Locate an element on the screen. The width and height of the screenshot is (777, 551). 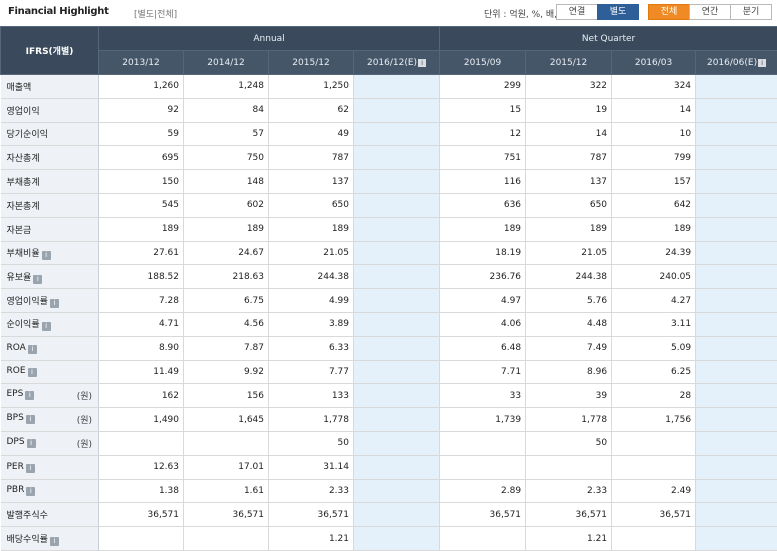
value-cell: 299 is located at coordinates (483, 86).